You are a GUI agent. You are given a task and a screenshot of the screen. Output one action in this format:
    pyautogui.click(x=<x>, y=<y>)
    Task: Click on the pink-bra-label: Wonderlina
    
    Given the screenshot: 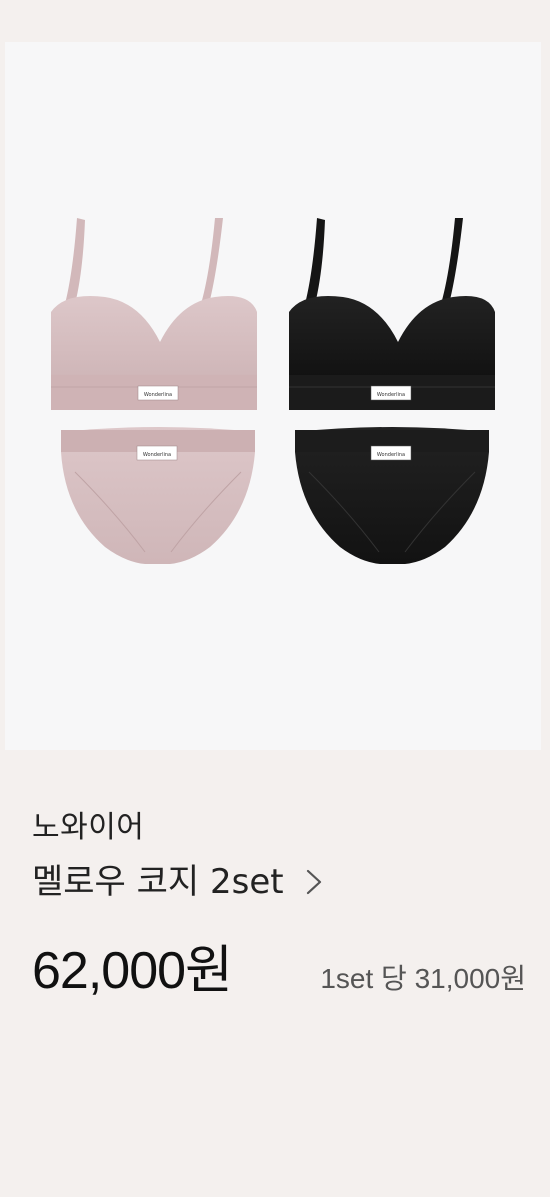 What is the action you would take?
    pyautogui.click(x=158, y=395)
    